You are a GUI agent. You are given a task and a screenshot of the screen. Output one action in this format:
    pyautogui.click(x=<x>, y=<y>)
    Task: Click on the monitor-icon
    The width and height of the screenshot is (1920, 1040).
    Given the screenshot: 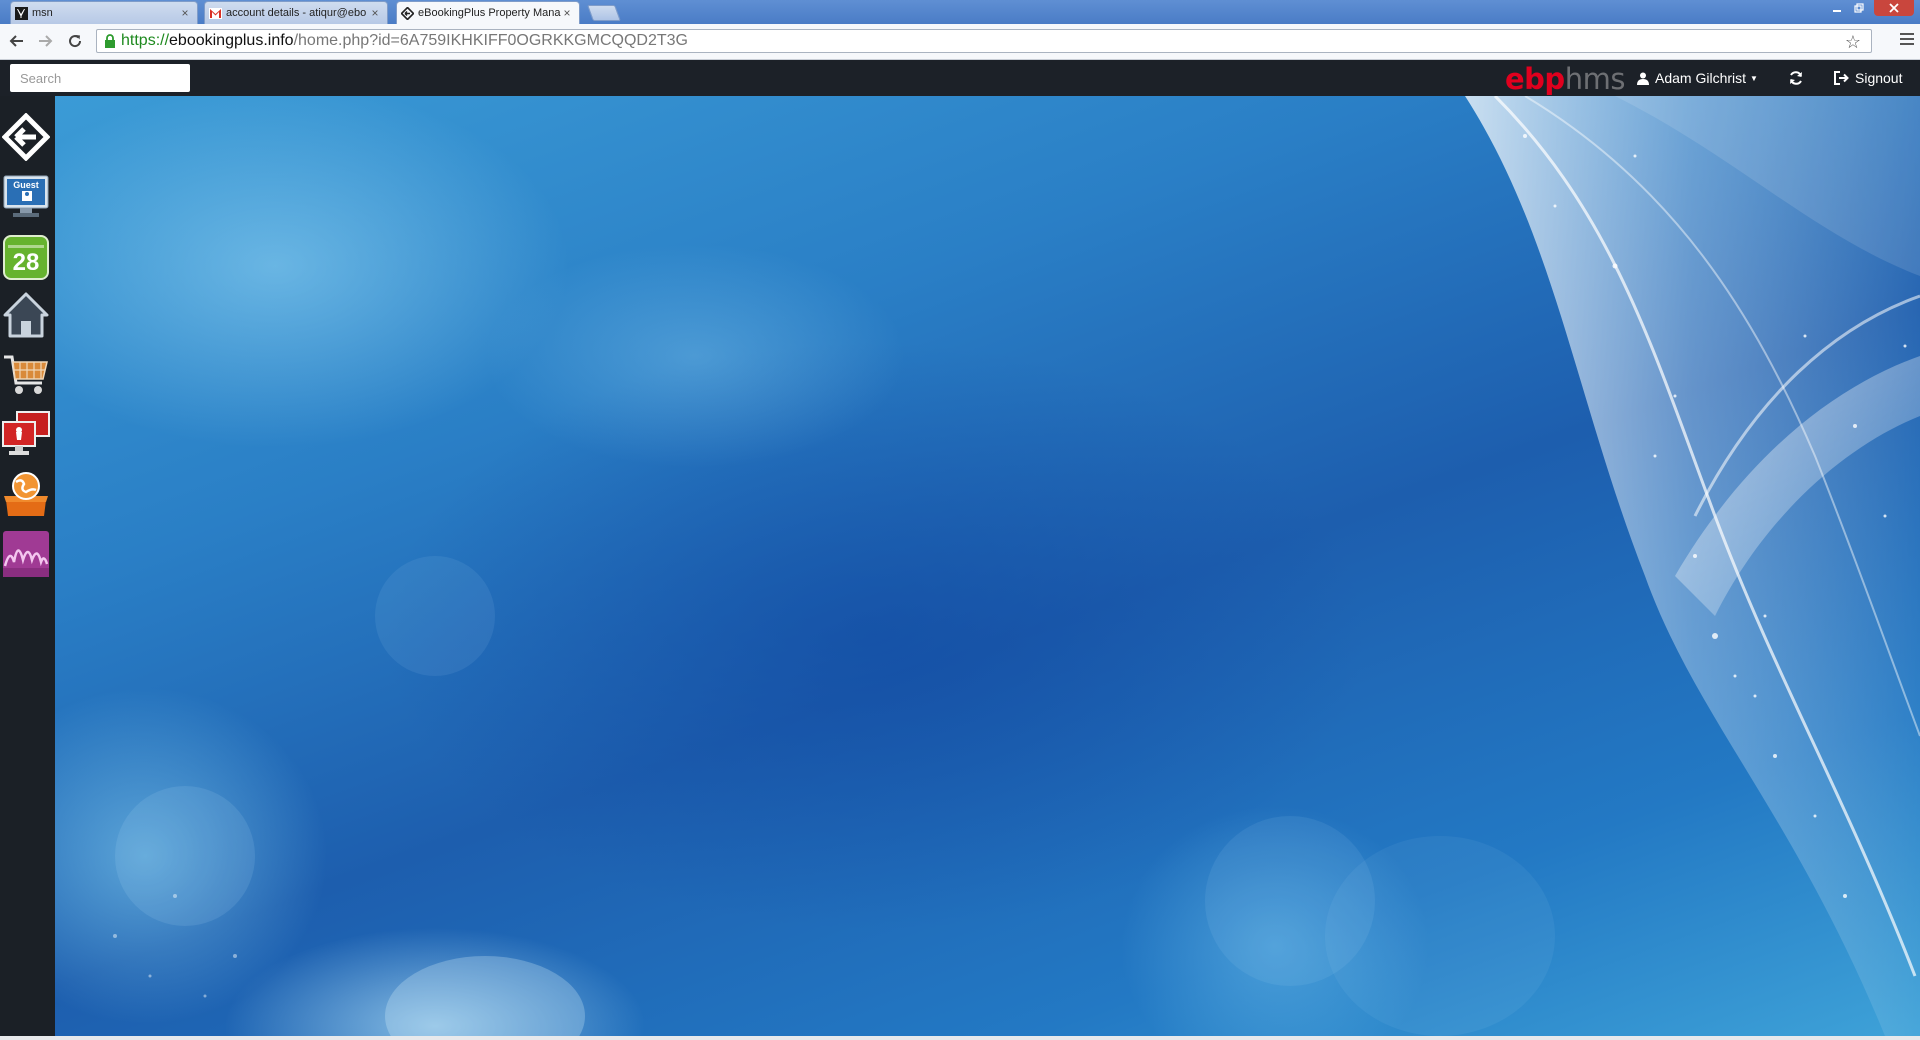 What is the action you would take?
    pyautogui.click(x=26, y=436)
    